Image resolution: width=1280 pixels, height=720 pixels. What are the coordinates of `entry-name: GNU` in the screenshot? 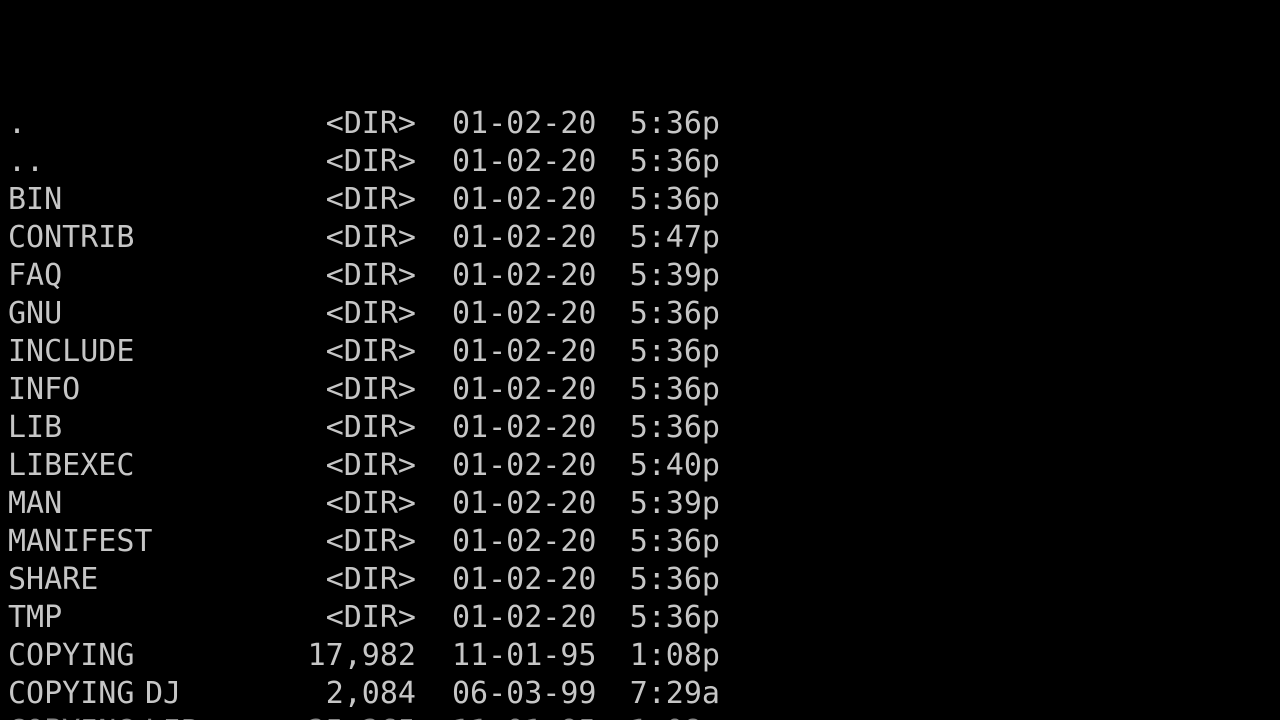 It's located at (35, 313).